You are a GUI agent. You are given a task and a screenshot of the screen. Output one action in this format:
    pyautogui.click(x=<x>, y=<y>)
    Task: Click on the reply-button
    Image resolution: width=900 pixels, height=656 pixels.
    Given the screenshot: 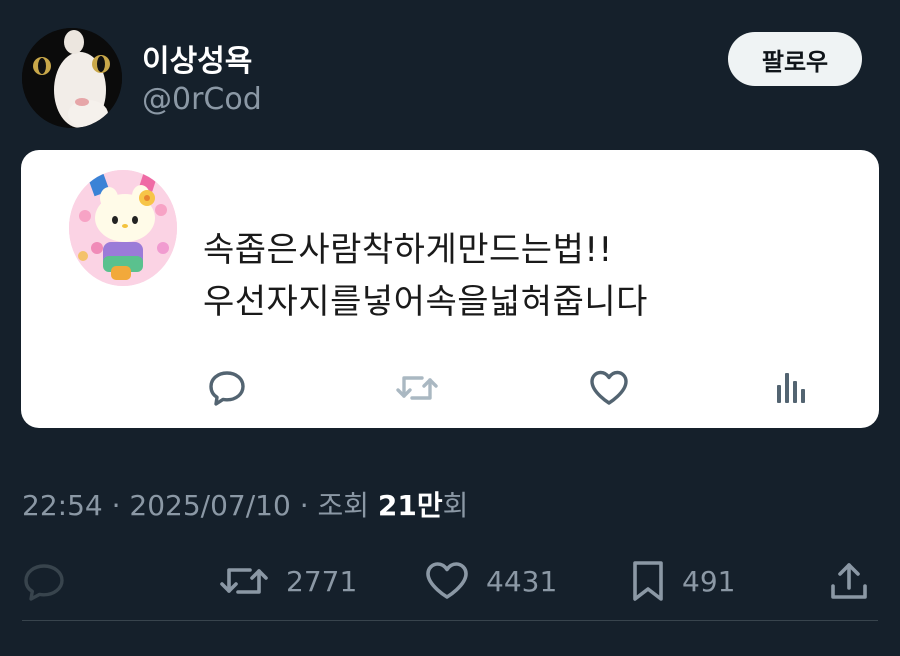 What is the action you would take?
    pyautogui.click(x=44, y=581)
    